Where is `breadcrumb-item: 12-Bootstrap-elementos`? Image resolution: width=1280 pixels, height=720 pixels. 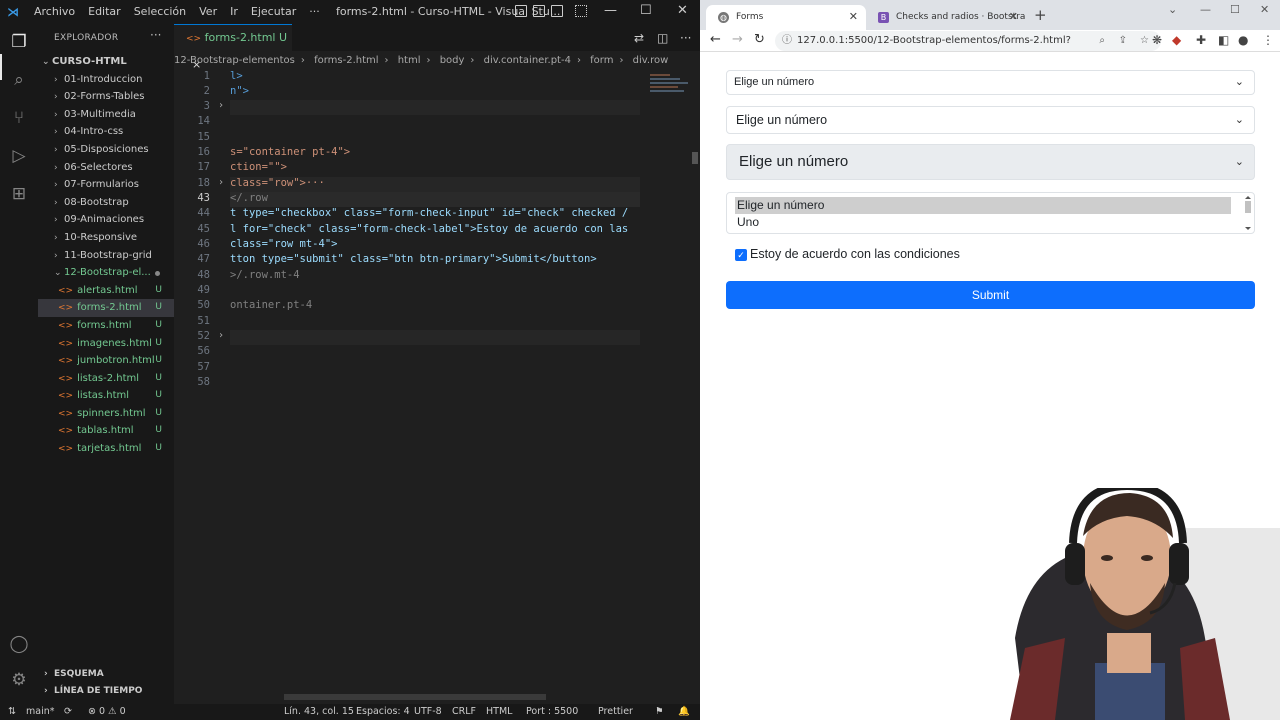 breadcrumb-item: 12-Bootstrap-elementos is located at coordinates (234, 60).